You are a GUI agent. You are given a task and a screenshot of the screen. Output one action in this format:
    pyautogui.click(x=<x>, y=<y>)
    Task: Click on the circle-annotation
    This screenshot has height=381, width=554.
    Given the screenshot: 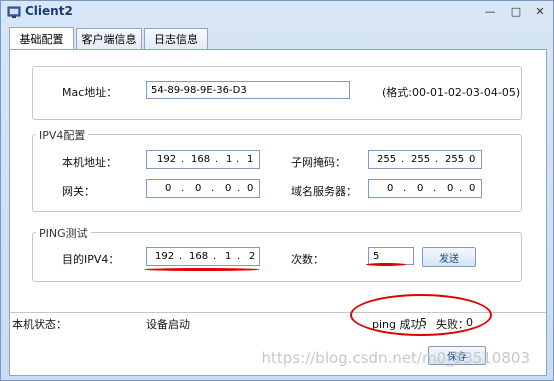 What is the action you would take?
    pyautogui.click(x=421, y=315)
    